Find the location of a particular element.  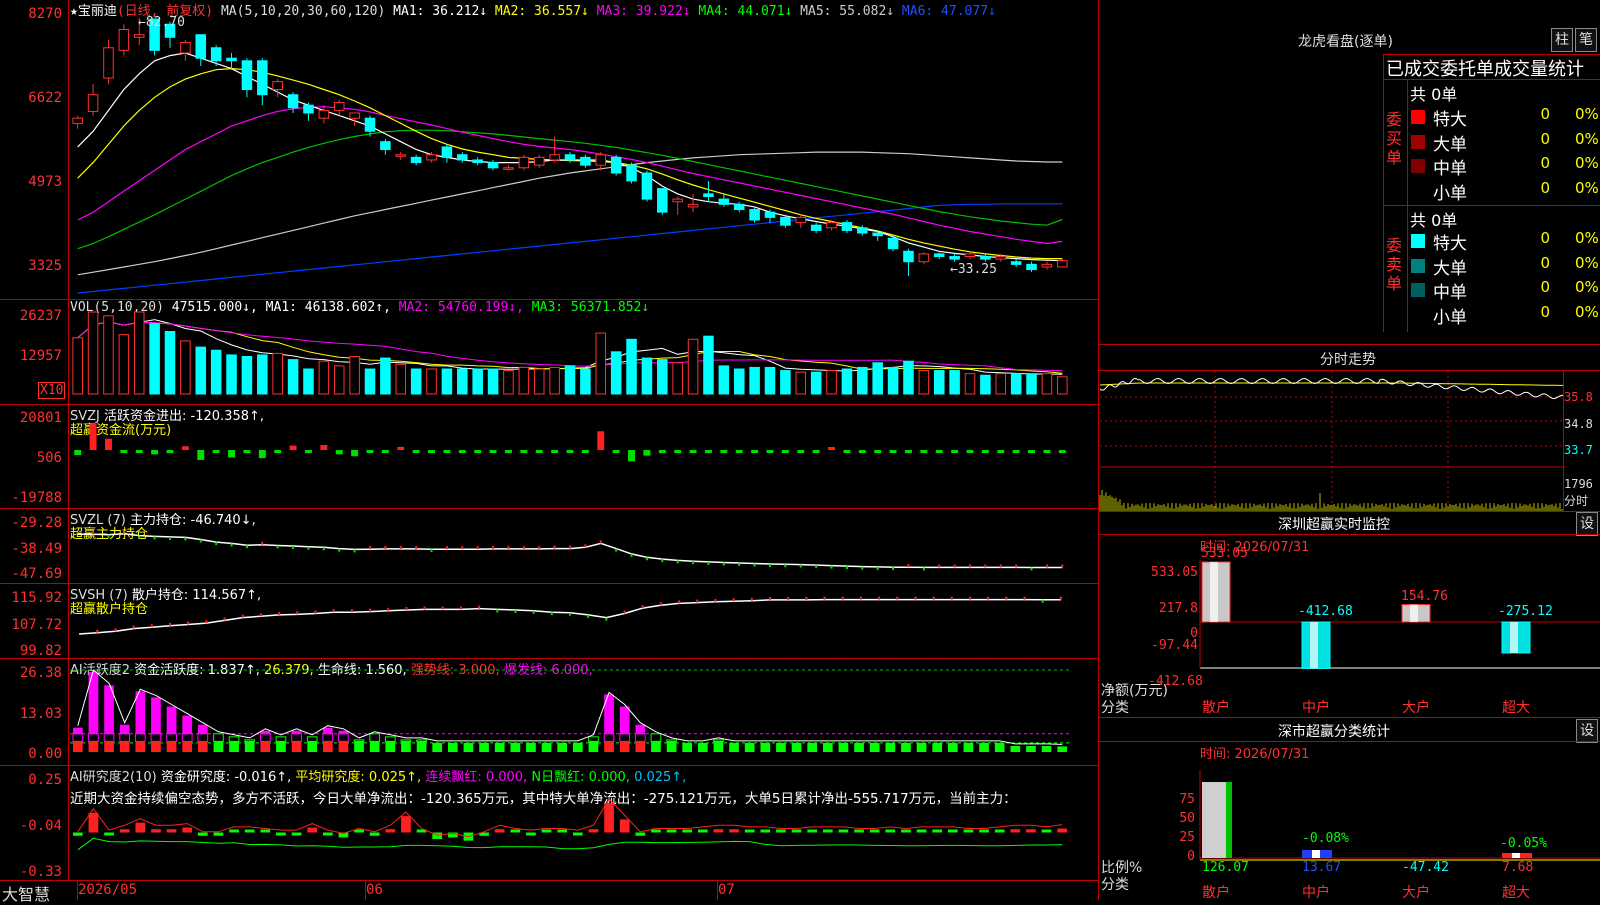

ai2-avg-line is located at coordinates (570, 844).